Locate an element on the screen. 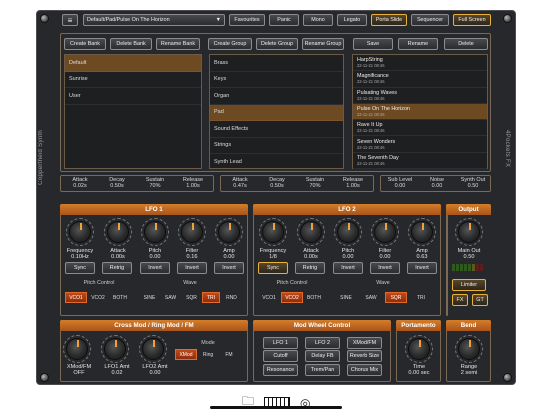 The height and width of the screenshot is (414, 552). lfo1-frequency-knob is located at coordinates (80, 232).